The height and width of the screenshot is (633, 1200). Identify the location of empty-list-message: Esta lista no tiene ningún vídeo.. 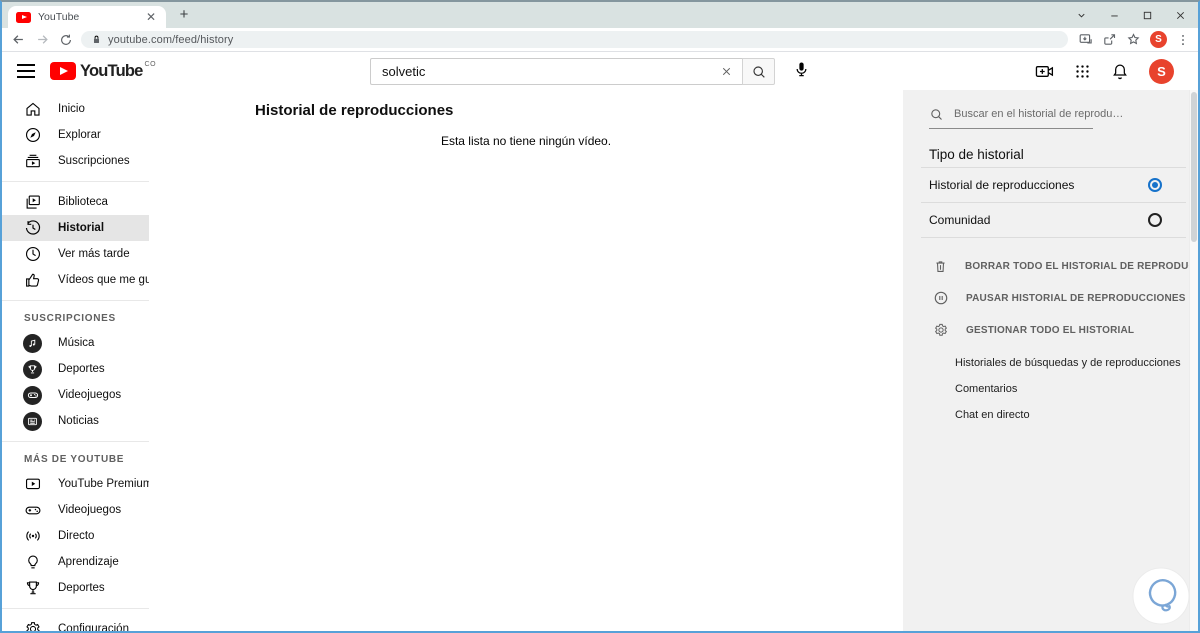
(526, 141).